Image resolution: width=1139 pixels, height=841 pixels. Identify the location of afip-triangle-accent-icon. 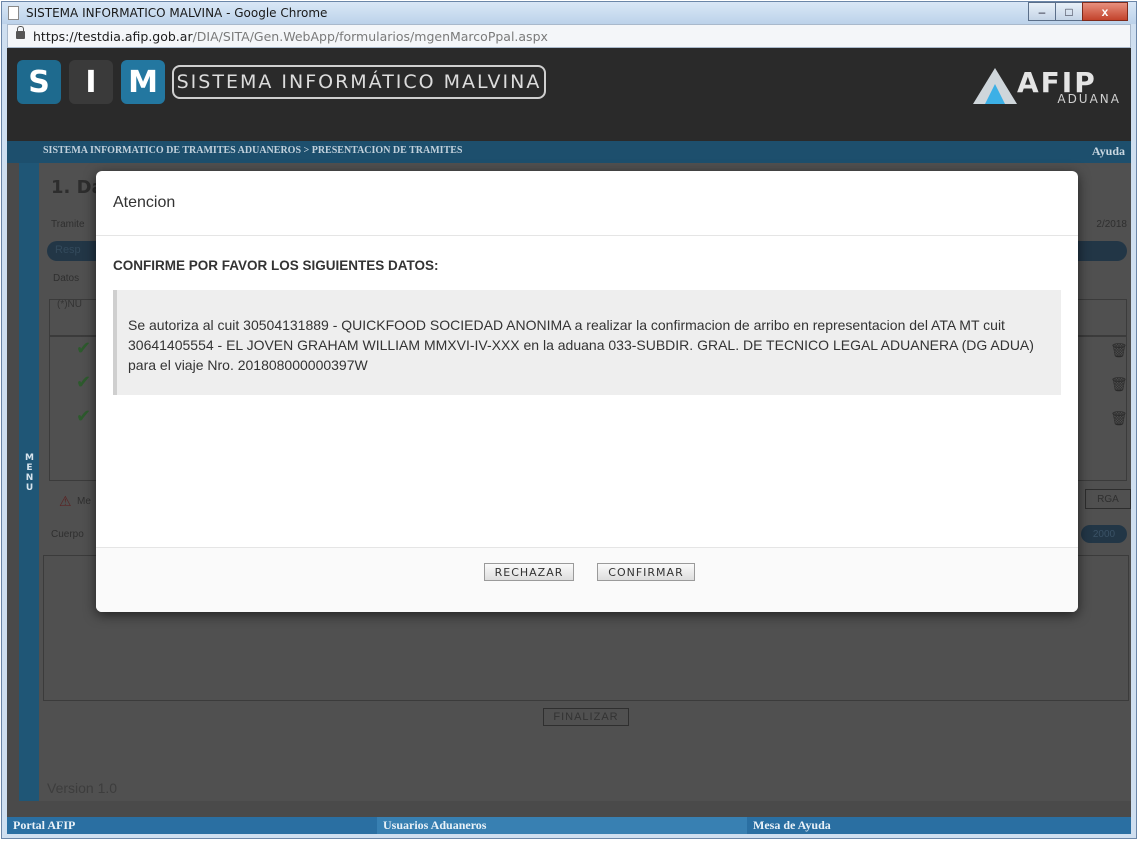
(995, 94).